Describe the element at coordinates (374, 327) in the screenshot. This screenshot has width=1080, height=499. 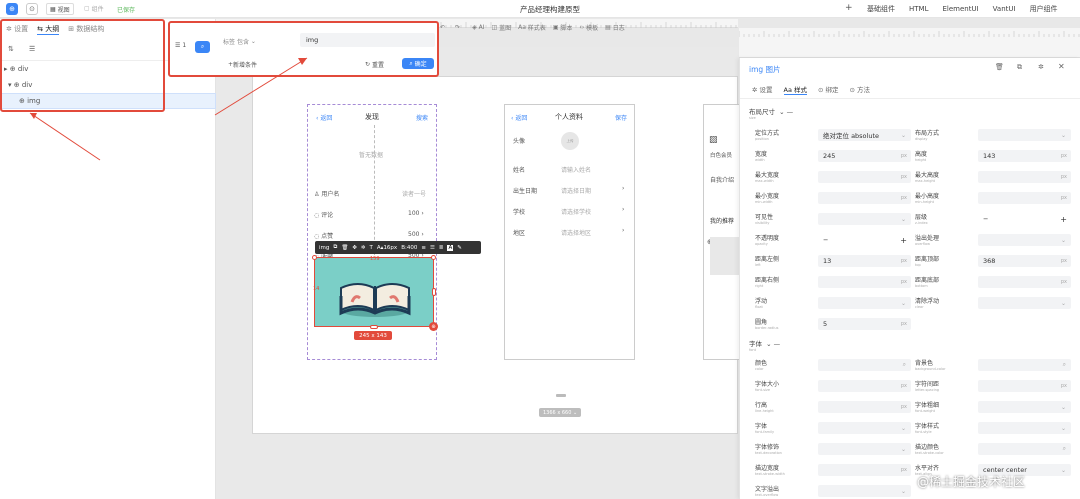
I see `resize-handle-bottom` at that location.